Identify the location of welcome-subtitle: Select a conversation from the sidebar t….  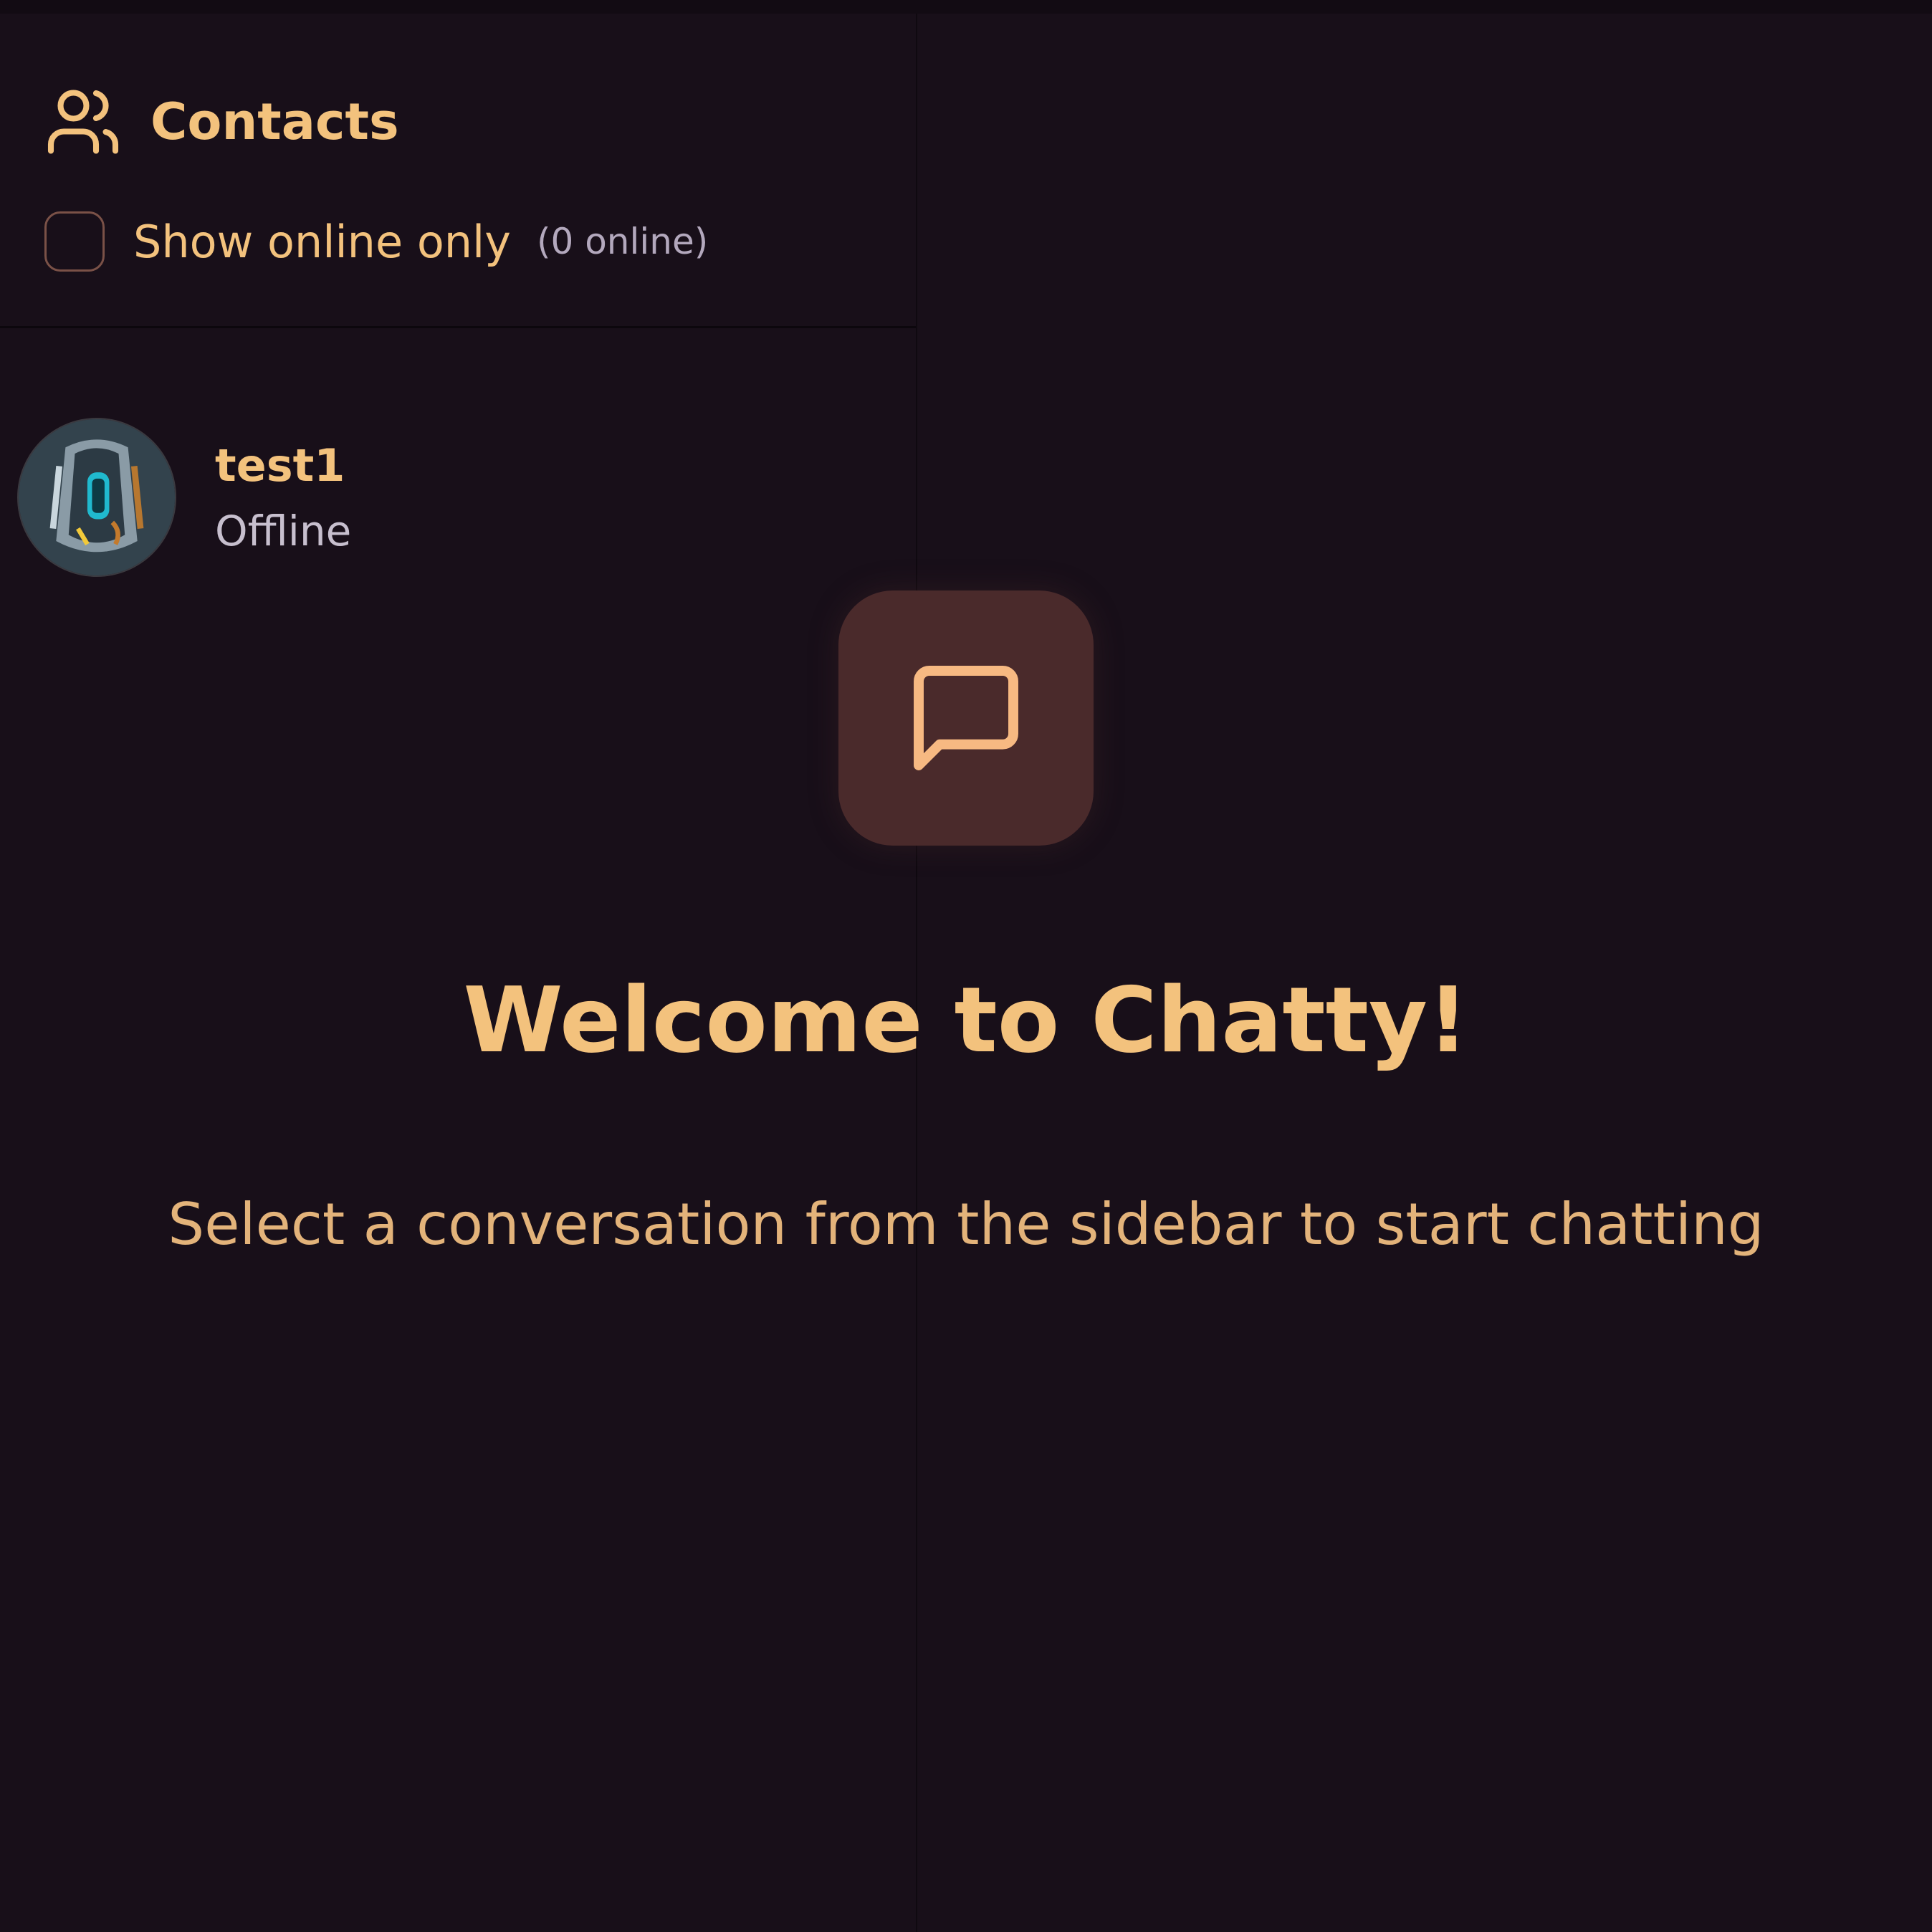
(966, 1225).